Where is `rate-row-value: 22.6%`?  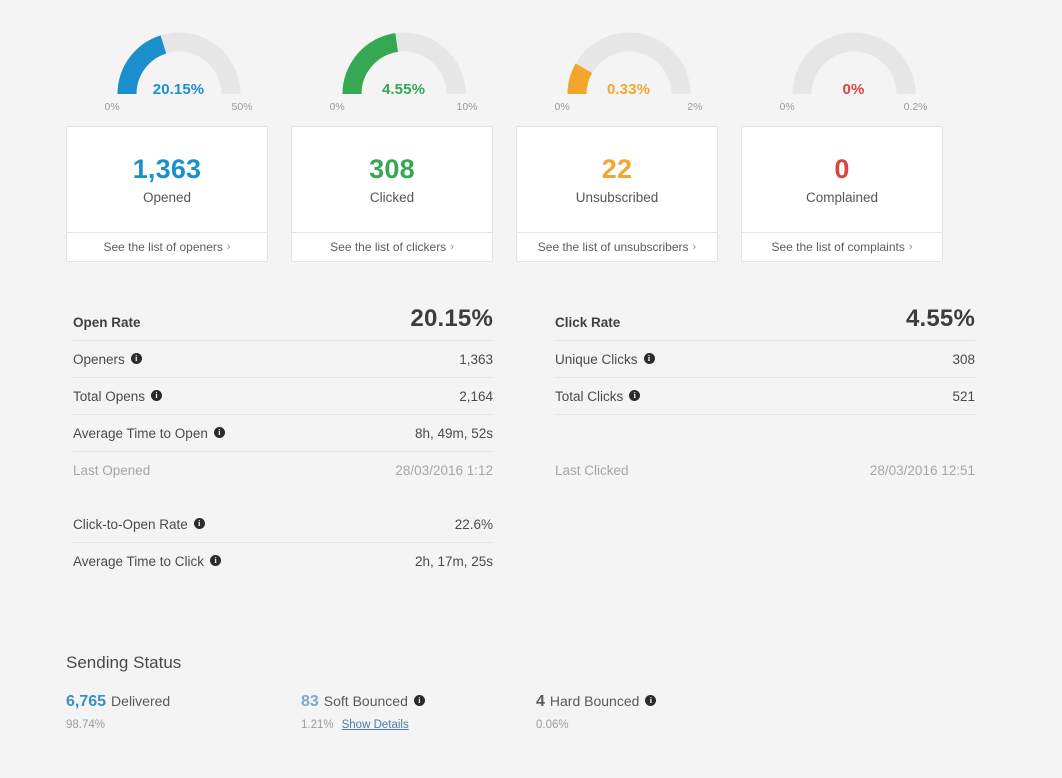
rate-row-value: 22.6% is located at coordinates (473, 524).